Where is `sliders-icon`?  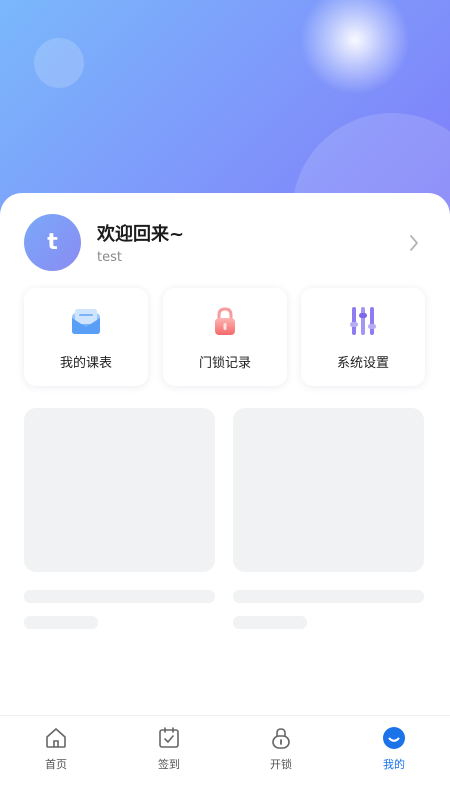 sliders-icon is located at coordinates (363, 321).